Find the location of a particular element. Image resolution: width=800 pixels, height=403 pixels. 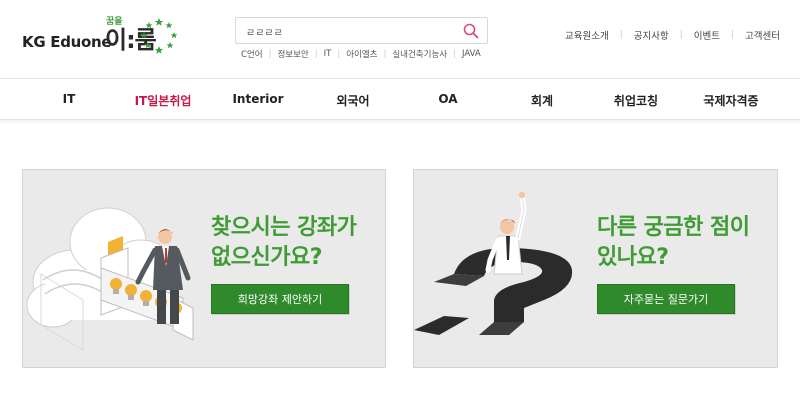

faq-button: 자주묻는 질문가기 is located at coordinates (666, 299).